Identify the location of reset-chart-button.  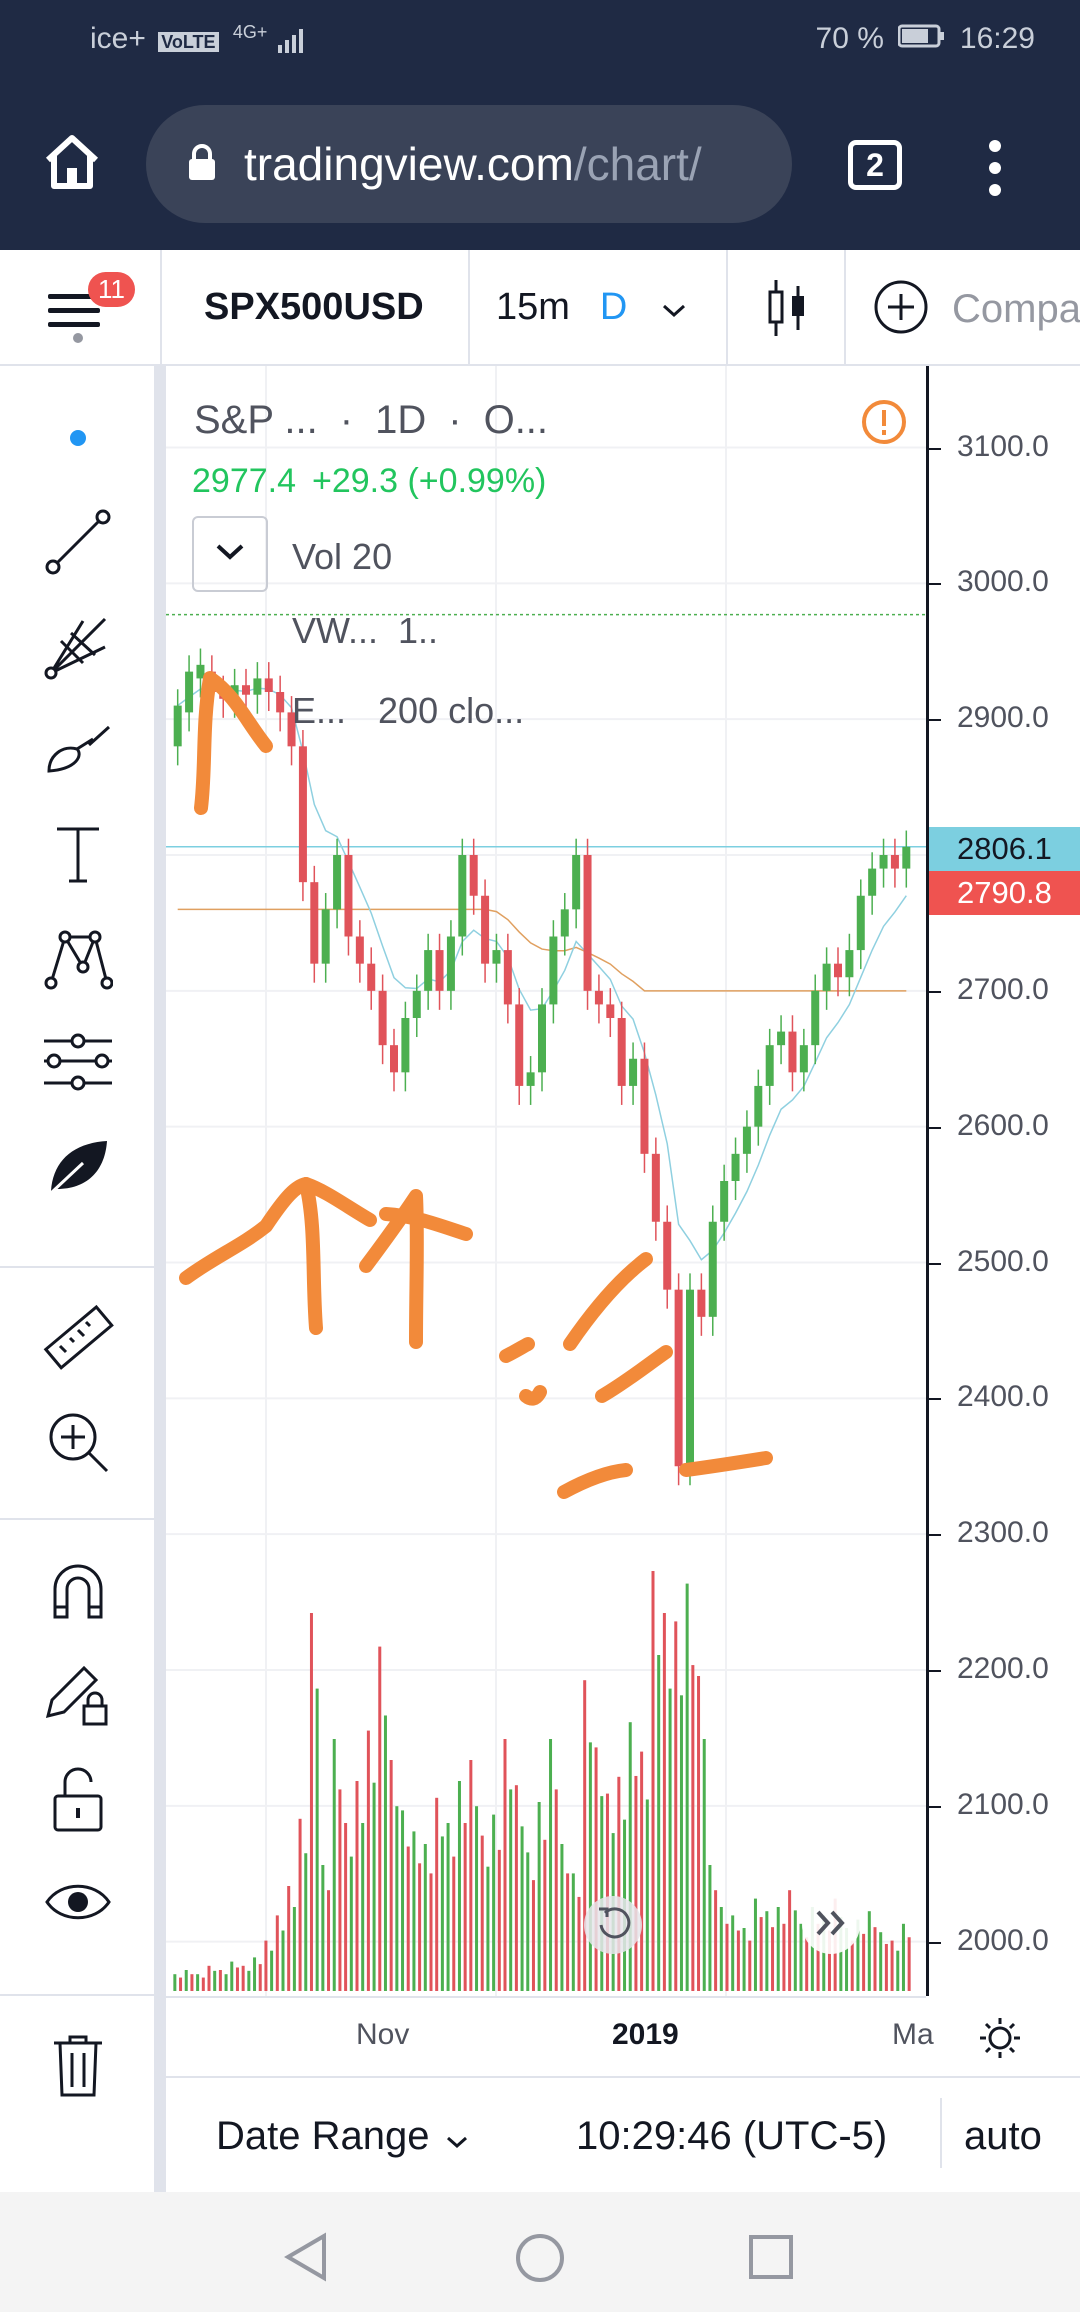
(613, 1925).